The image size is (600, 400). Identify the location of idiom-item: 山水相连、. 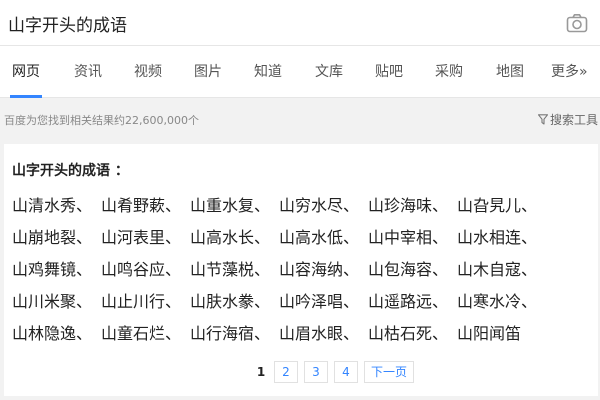
(497, 237).